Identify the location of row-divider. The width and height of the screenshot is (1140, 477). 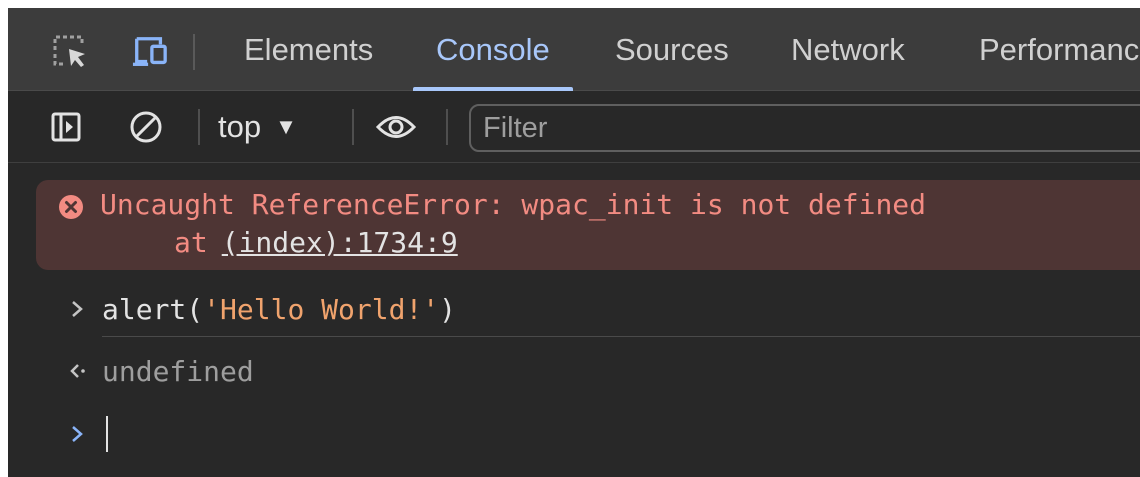
(621, 336).